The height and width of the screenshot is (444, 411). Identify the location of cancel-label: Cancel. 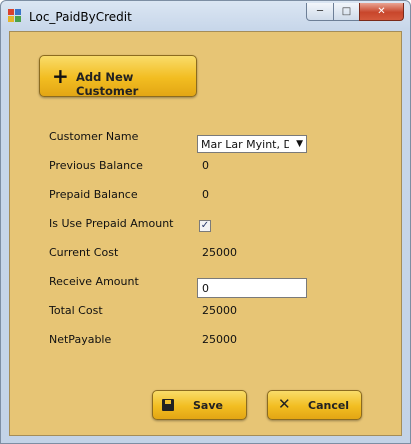
(329, 405).